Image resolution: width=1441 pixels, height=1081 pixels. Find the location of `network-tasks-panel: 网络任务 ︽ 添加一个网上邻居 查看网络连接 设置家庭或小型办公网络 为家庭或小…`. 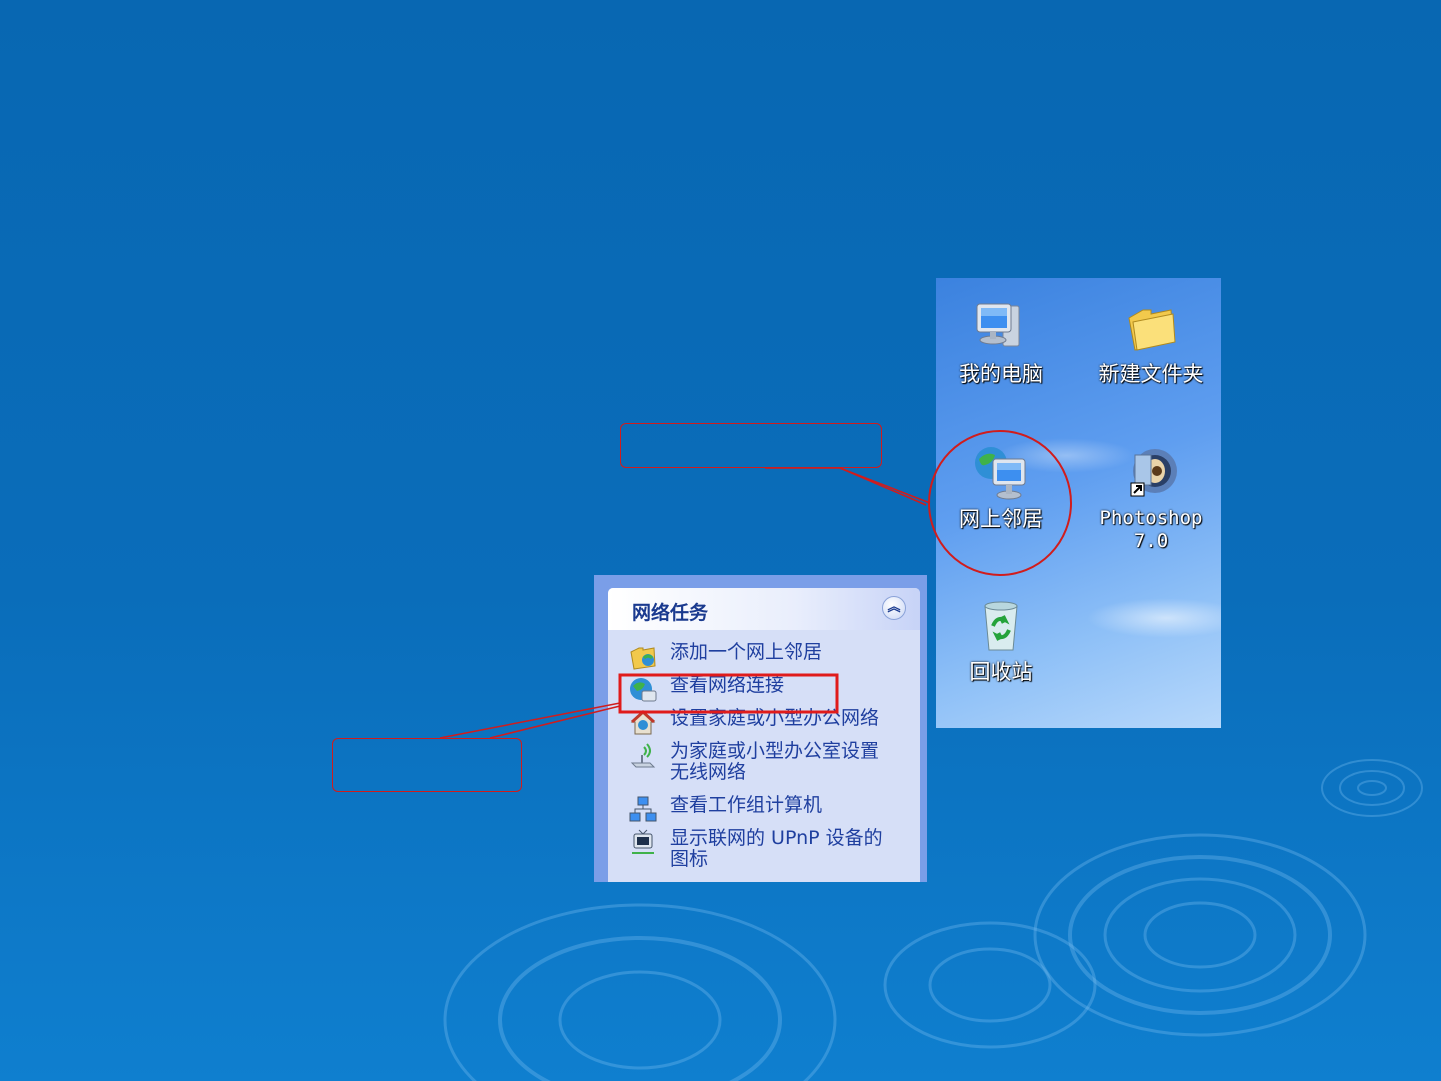

network-tasks-panel: 网络任务 ︽ 添加一个网上邻居 查看网络连接 设置家庭或小型办公网络 为家庭或小… is located at coordinates (760, 728).